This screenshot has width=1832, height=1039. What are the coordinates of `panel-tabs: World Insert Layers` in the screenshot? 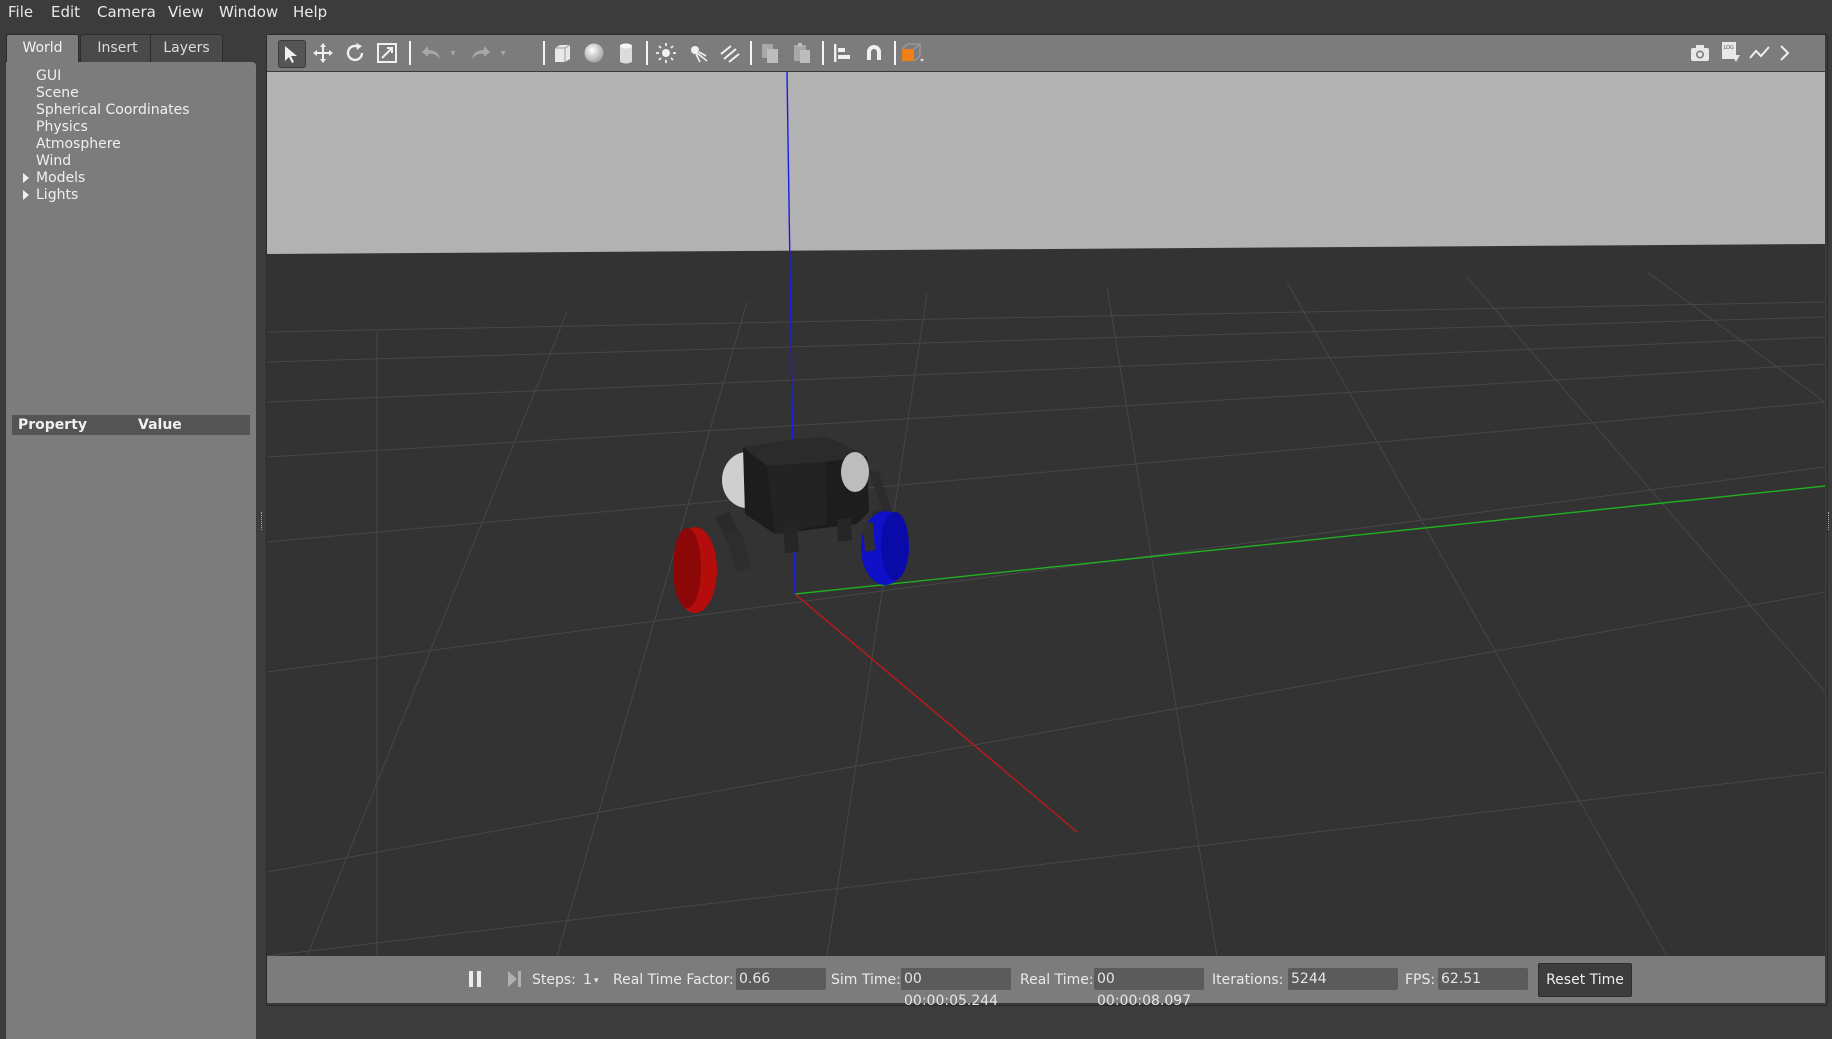 It's located at (131, 48).